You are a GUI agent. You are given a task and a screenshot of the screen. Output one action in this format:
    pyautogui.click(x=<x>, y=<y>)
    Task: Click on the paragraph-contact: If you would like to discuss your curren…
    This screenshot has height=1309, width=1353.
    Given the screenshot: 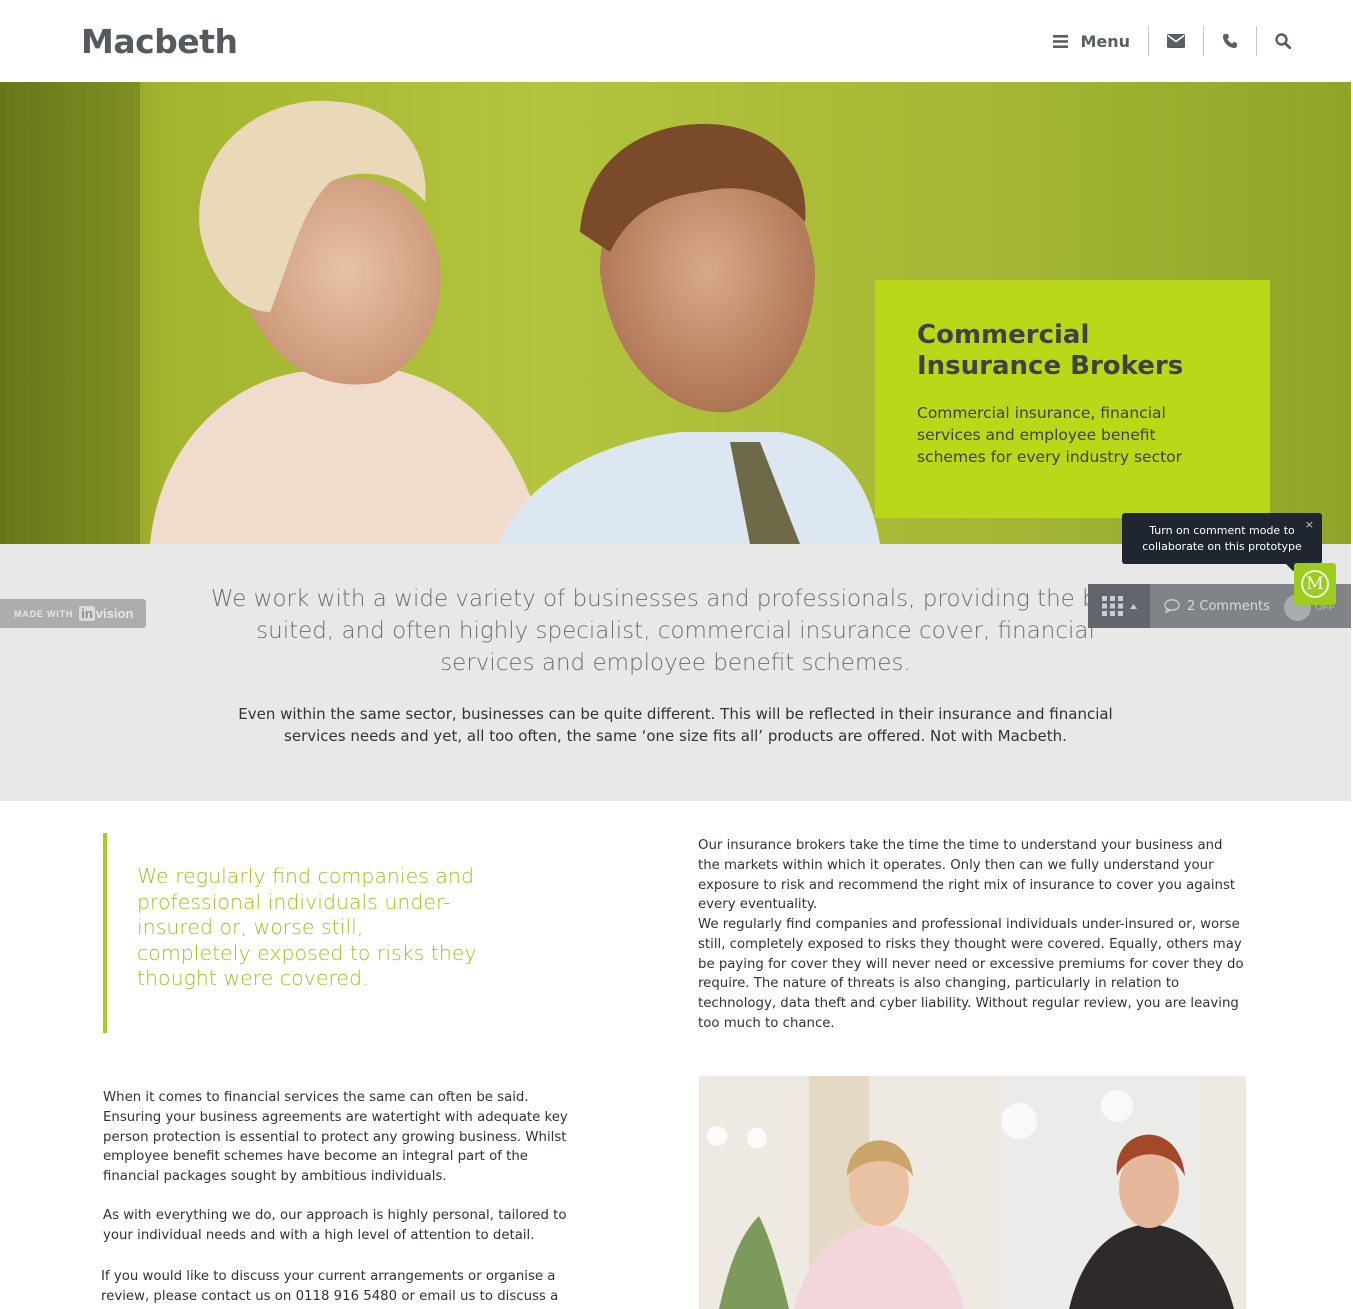 What is the action you would take?
    pyautogui.click(x=330, y=1289)
    